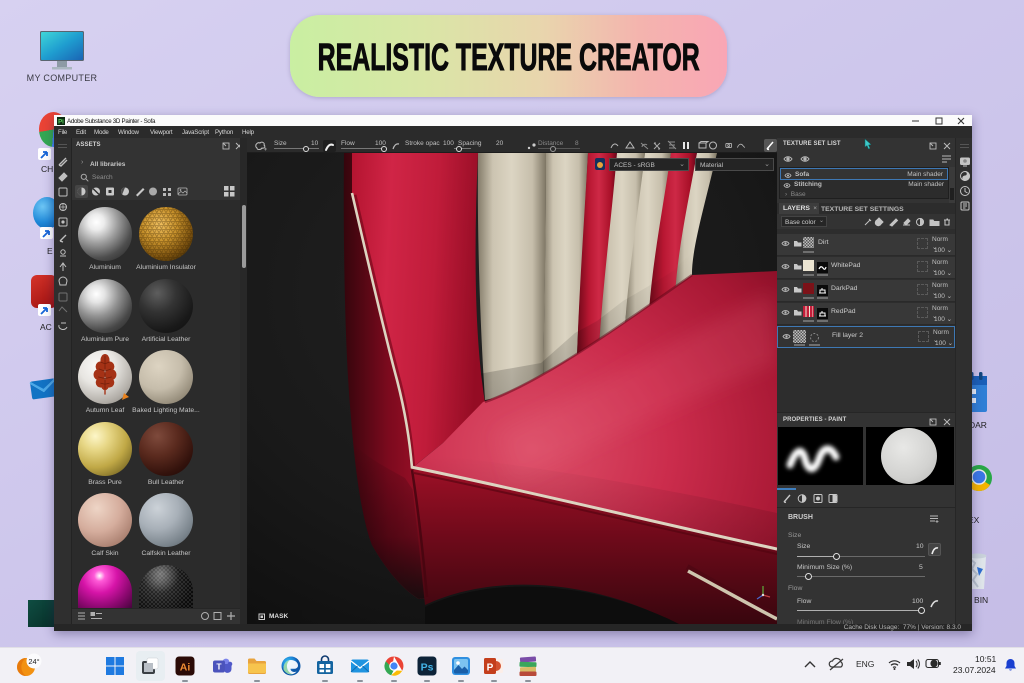 This screenshot has height=683, width=1024. I want to click on svg-text: P, so click(490, 668).